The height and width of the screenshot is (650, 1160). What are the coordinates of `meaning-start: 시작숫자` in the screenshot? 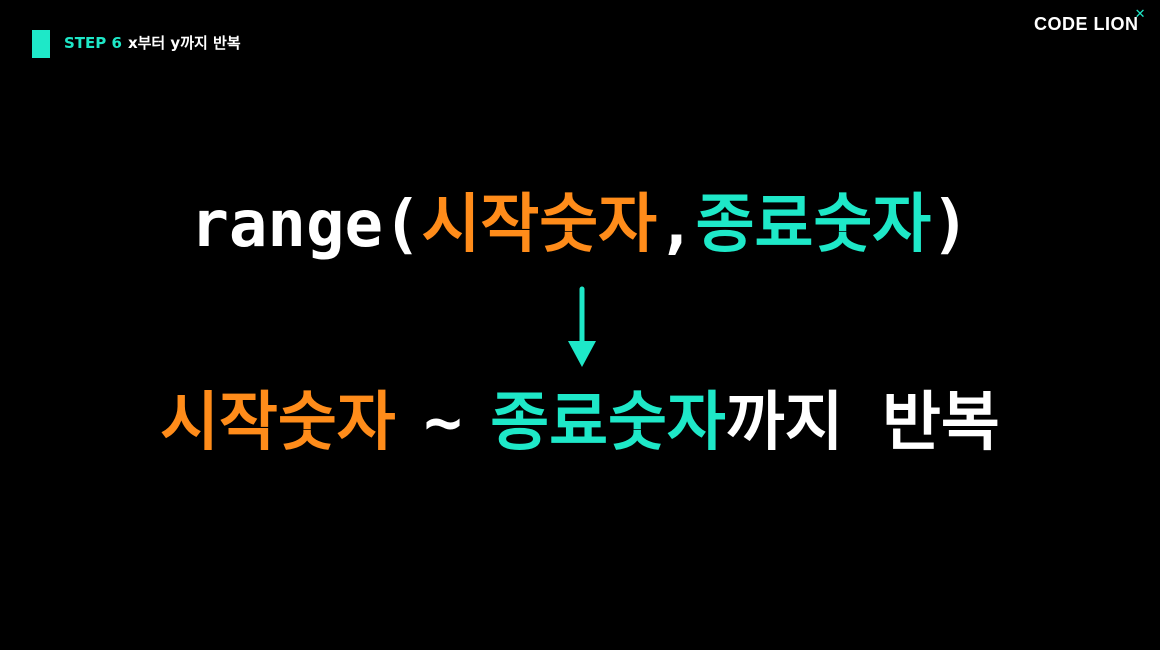 It's located at (278, 423).